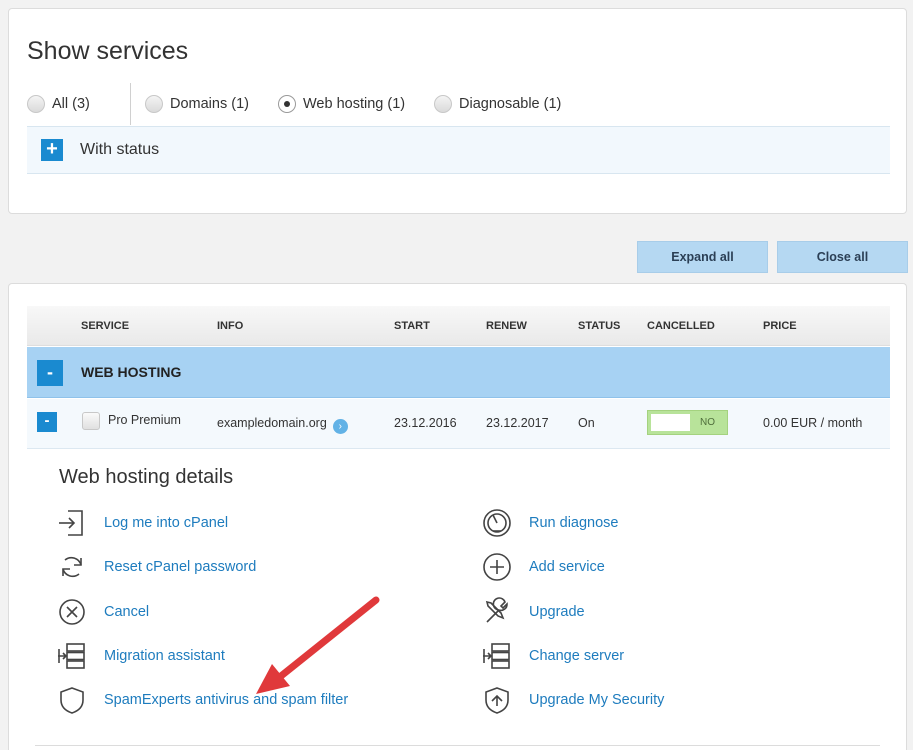  Describe the element at coordinates (567, 567) in the screenshot. I see `action-label: Add service` at that location.